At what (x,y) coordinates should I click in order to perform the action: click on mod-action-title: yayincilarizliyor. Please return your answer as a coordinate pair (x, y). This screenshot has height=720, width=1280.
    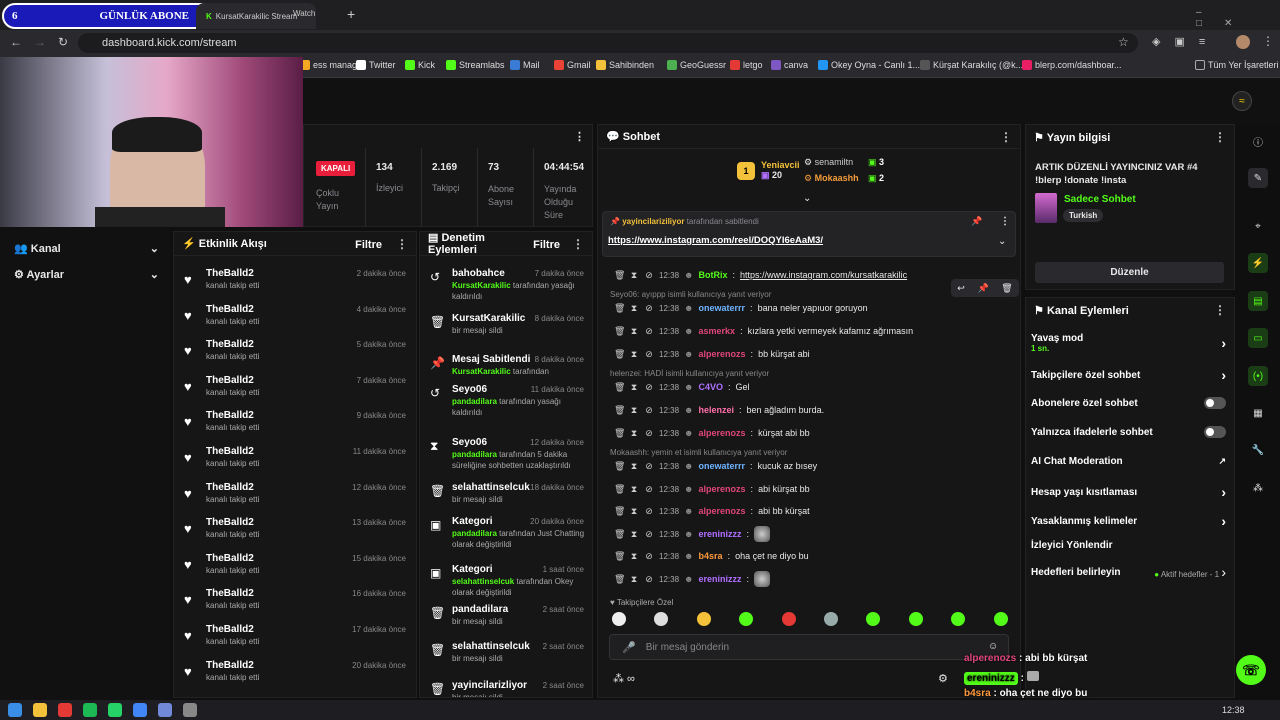
    Looking at the image, I should click on (489, 685).